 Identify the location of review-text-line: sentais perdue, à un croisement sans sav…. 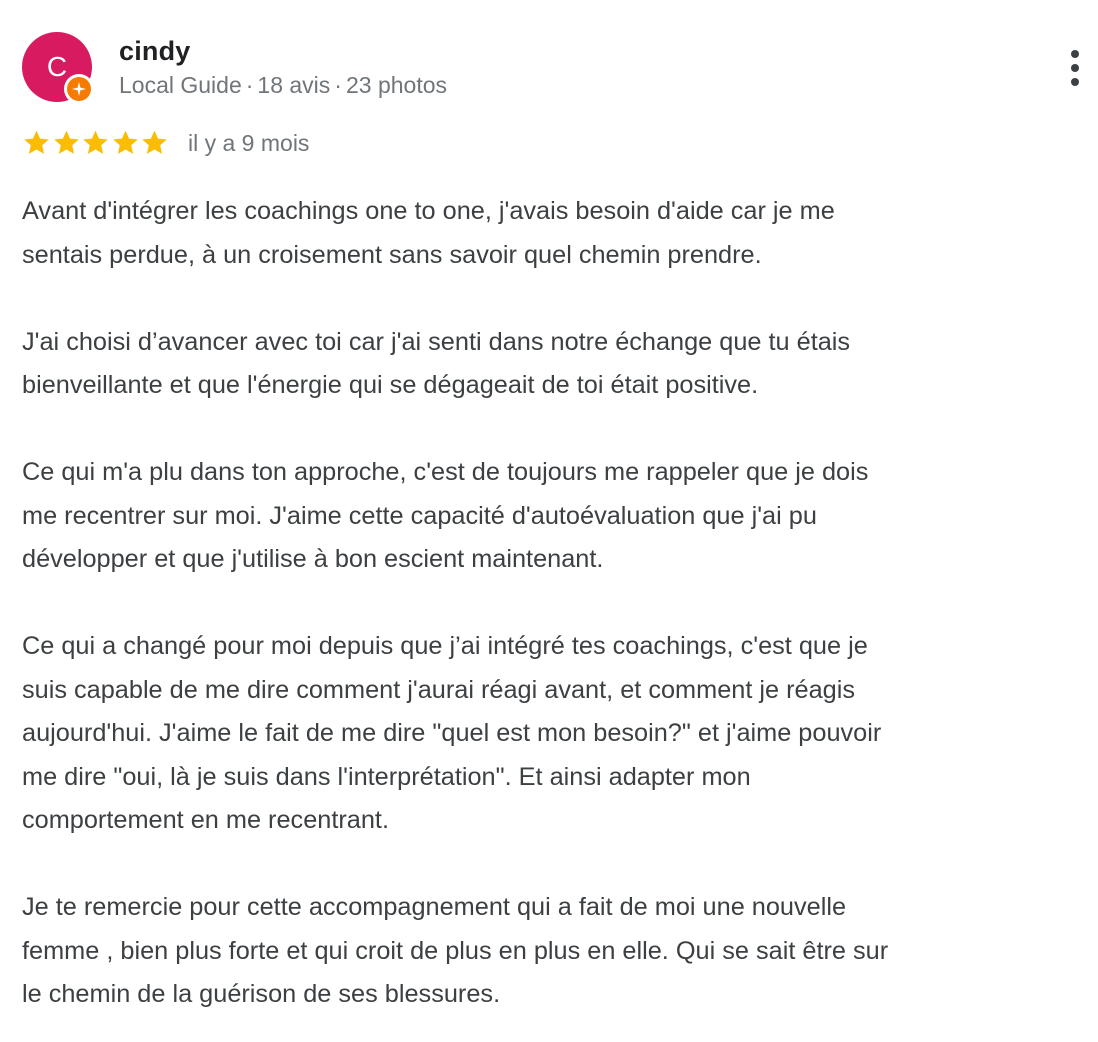
(392, 254).